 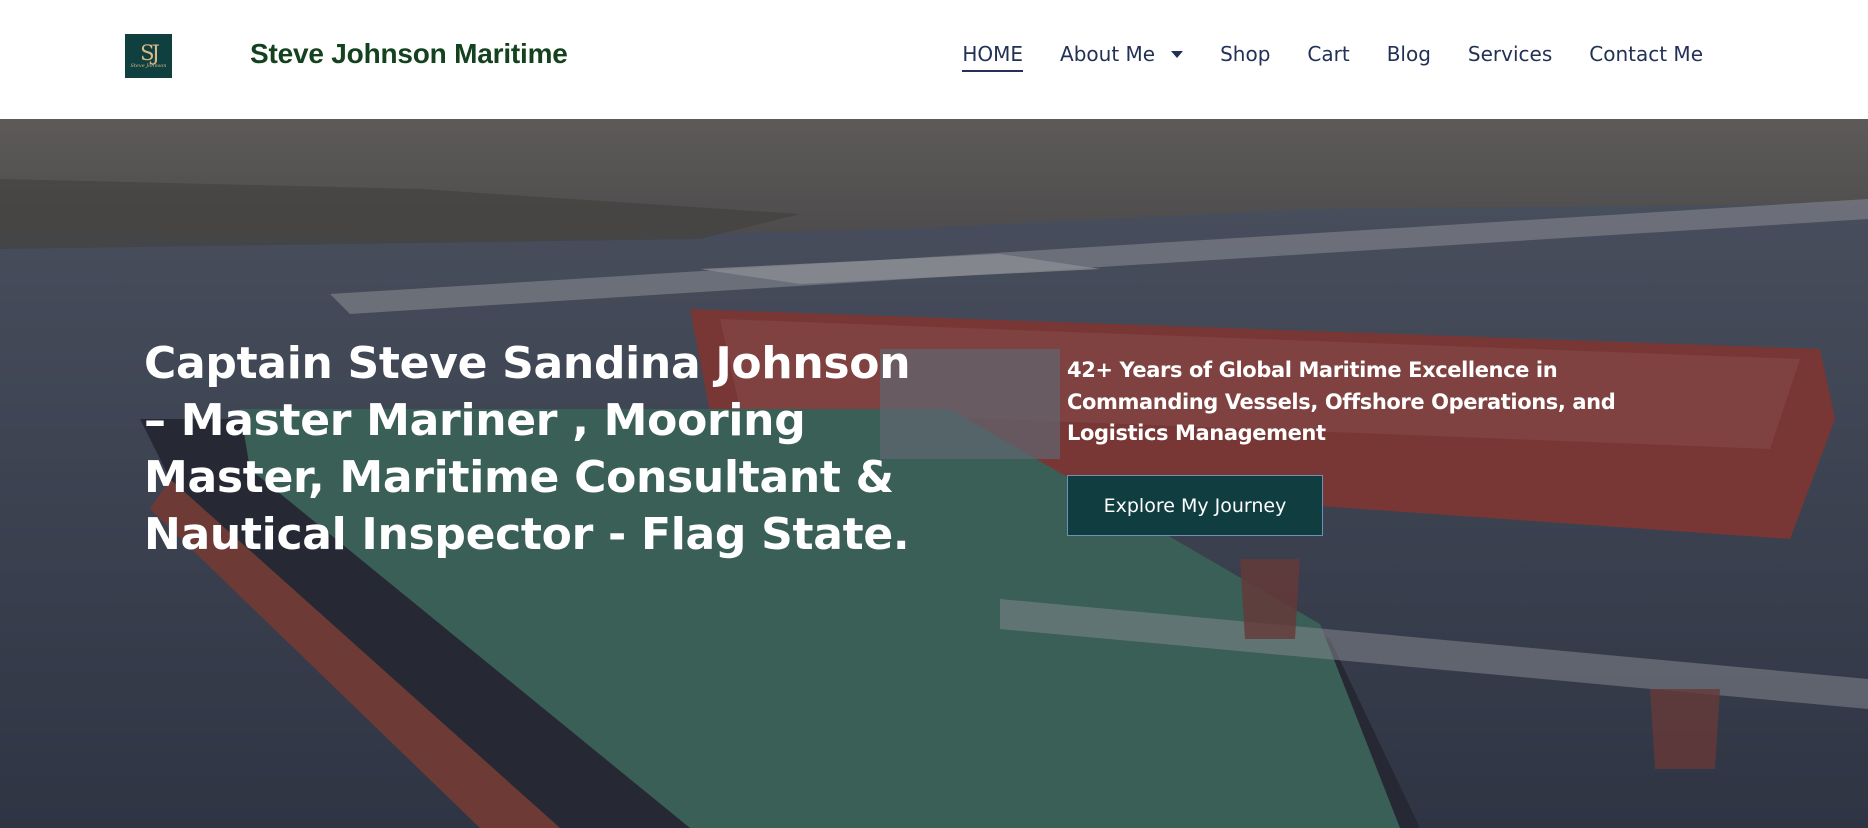 What do you see at coordinates (1409, 54) in the screenshot?
I see `nav-blog: Blog` at bounding box center [1409, 54].